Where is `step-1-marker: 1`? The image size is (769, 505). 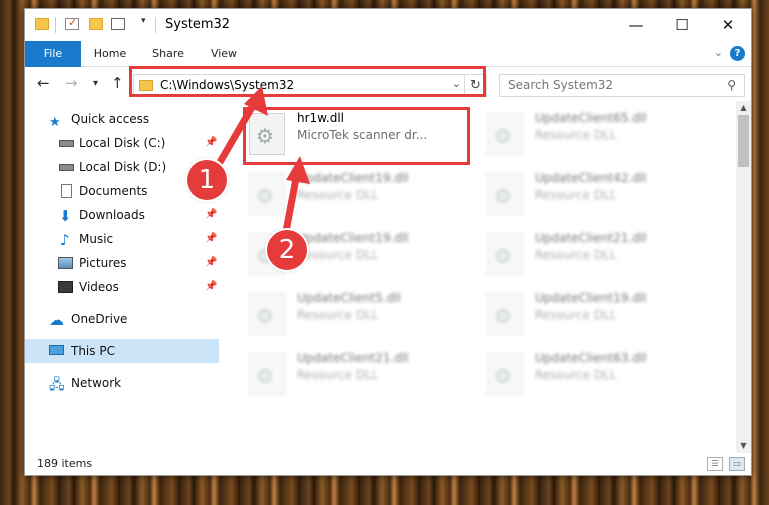 step-1-marker: 1 is located at coordinates (207, 180).